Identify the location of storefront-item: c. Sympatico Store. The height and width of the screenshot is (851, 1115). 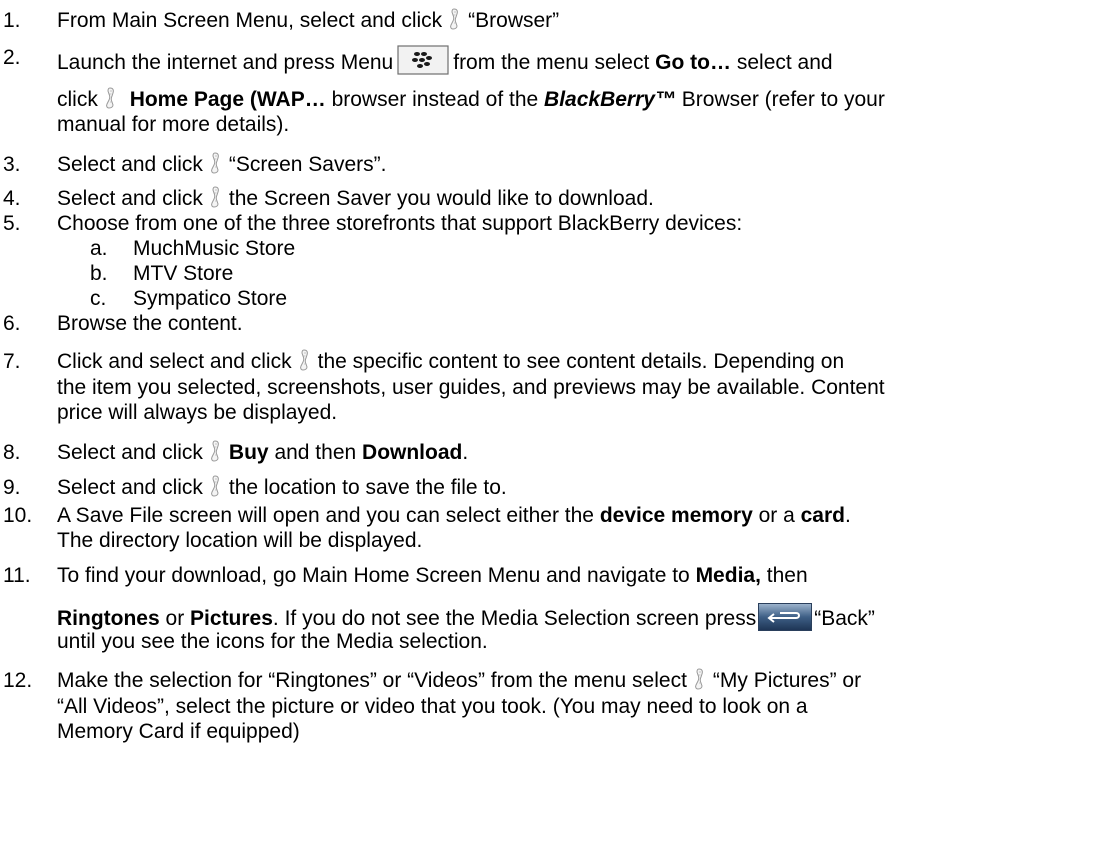
(188, 299).